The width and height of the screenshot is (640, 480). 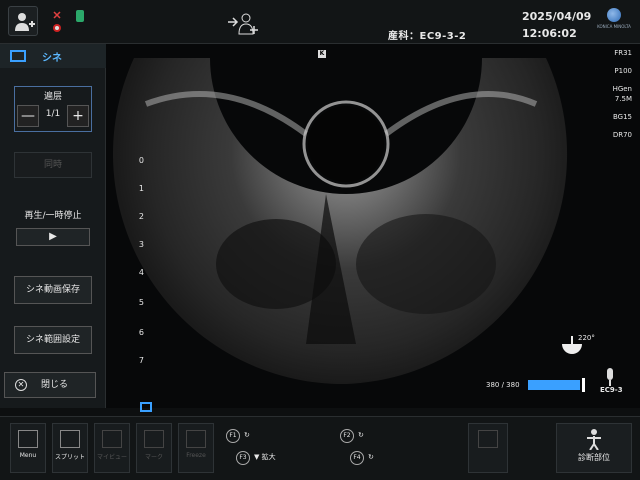 I want to click on layout-button, so click(x=488, y=448).